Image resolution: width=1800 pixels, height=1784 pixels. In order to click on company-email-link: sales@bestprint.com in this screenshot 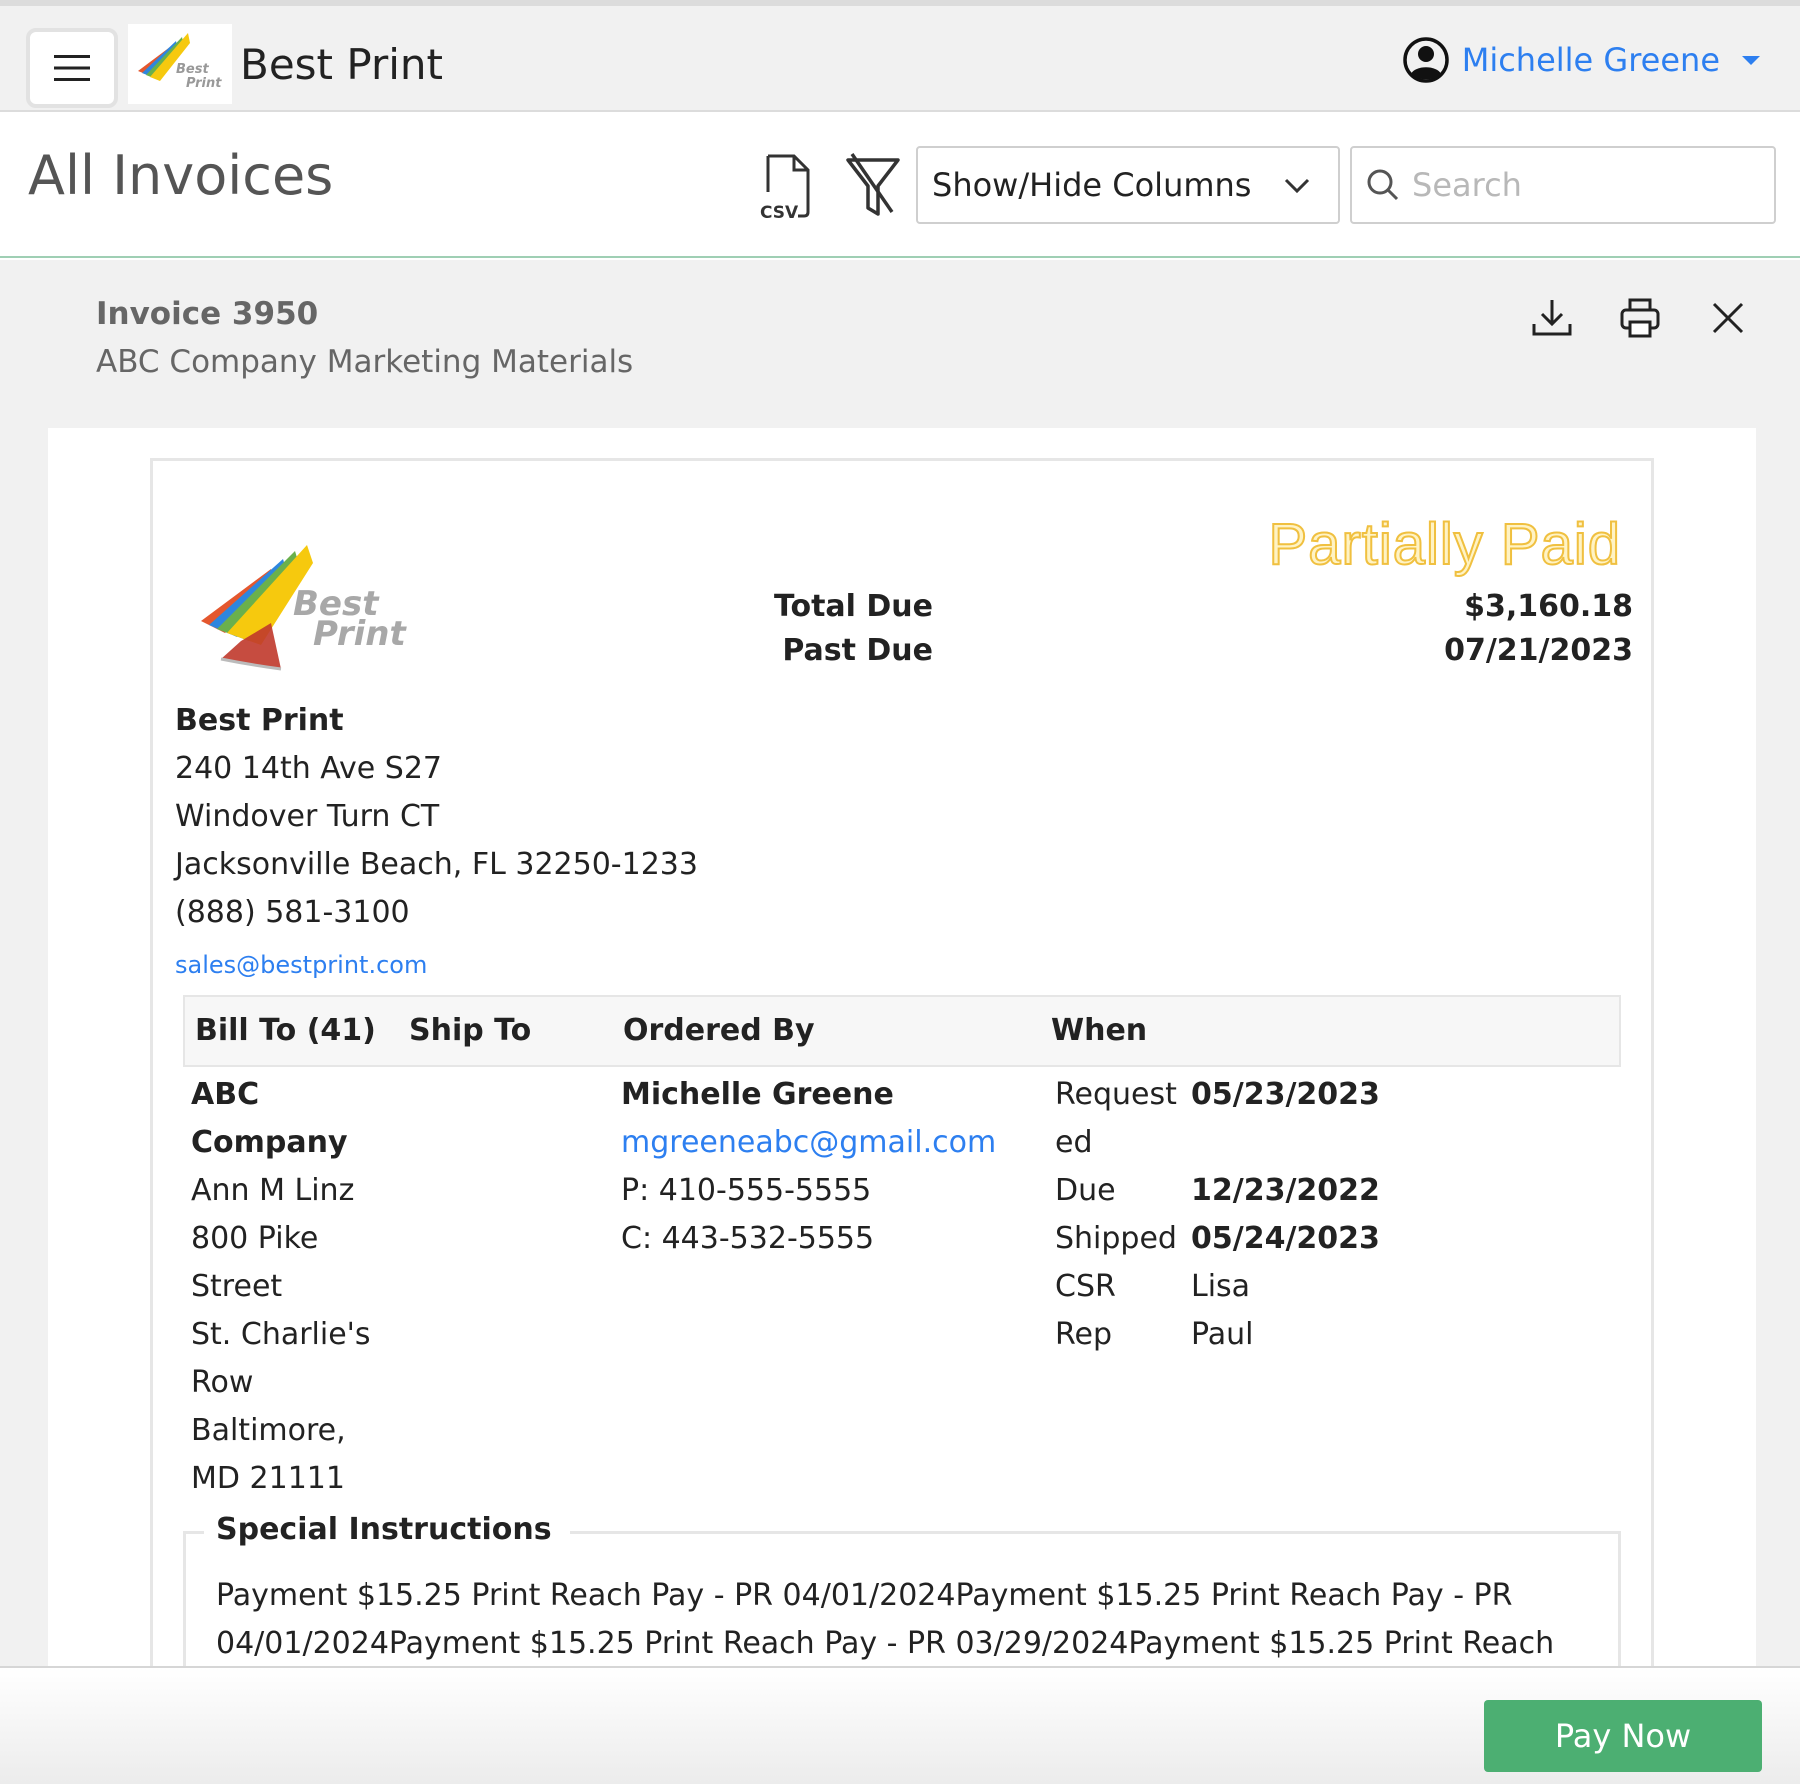, I will do `click(436, 965)`.